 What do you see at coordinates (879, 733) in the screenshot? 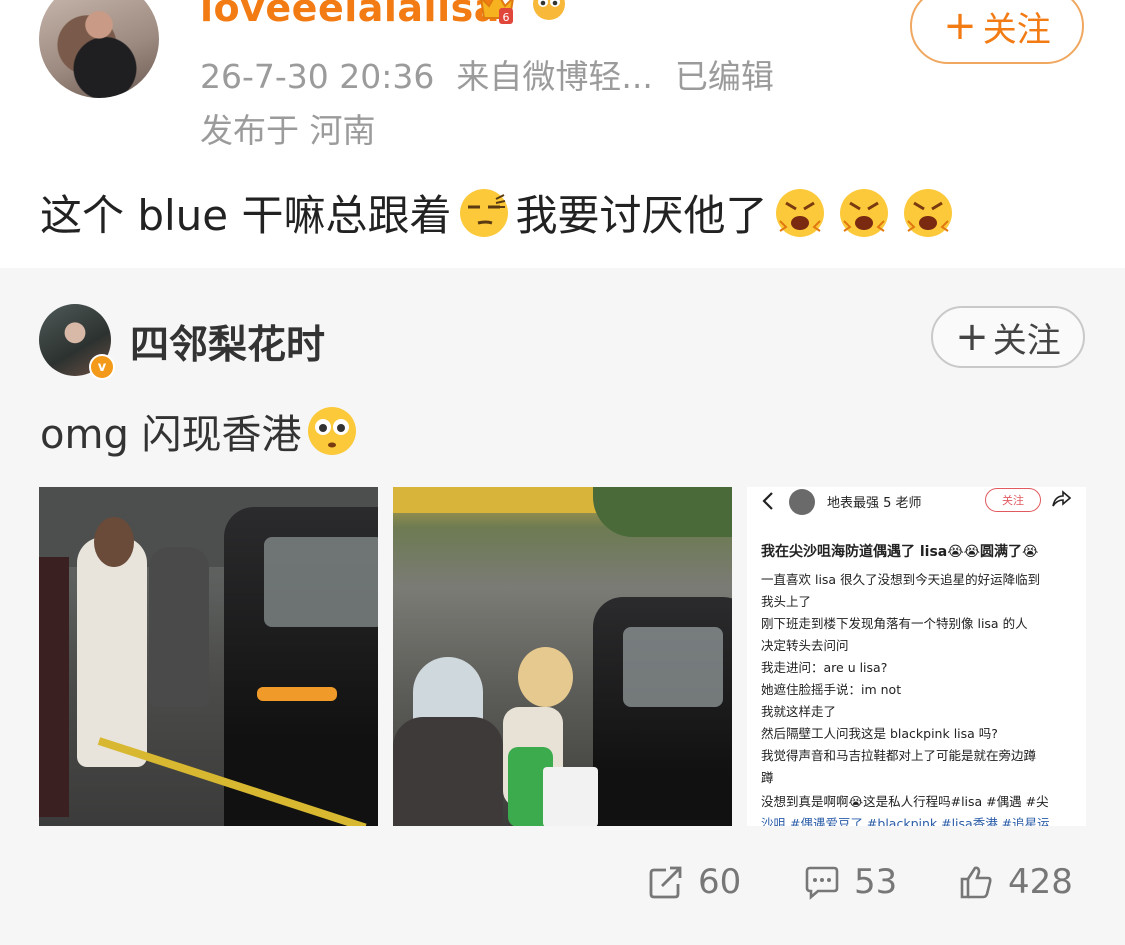
I see `screenshot-line: 然后隔壁工人问我这是 blackpink lisa 吗?` at bounding box center [879, 733].